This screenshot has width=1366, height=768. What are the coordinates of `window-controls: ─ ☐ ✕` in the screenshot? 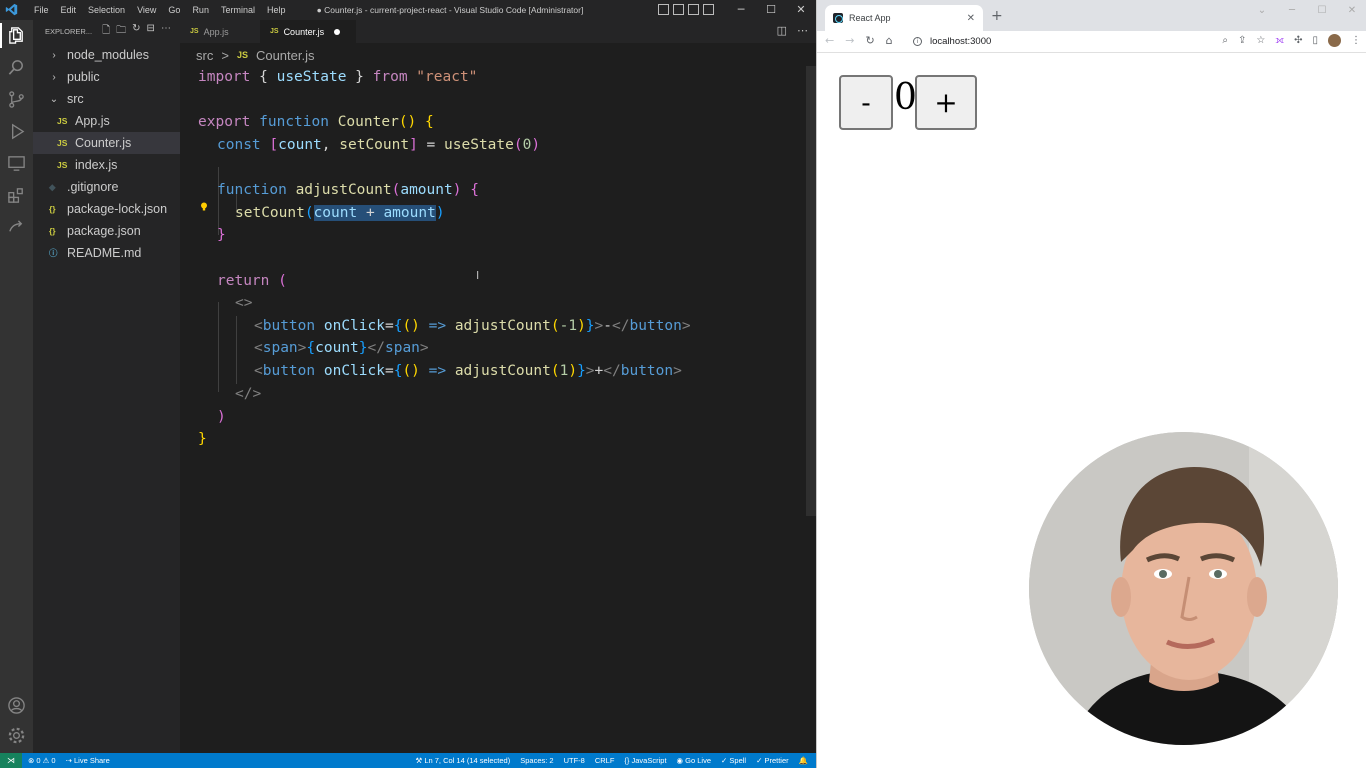 It's located at (771, 10).